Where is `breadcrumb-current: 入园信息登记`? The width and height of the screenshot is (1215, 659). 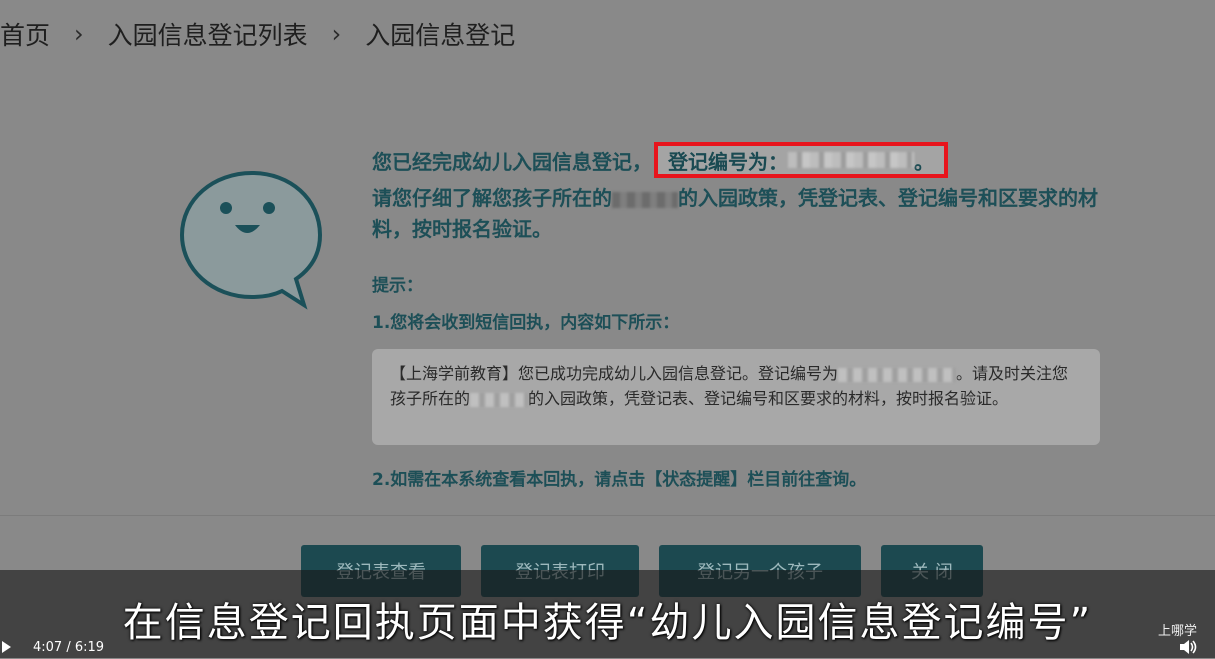
breadcrumb-current: 入园信息登记 is located at coordinates (440, 35).